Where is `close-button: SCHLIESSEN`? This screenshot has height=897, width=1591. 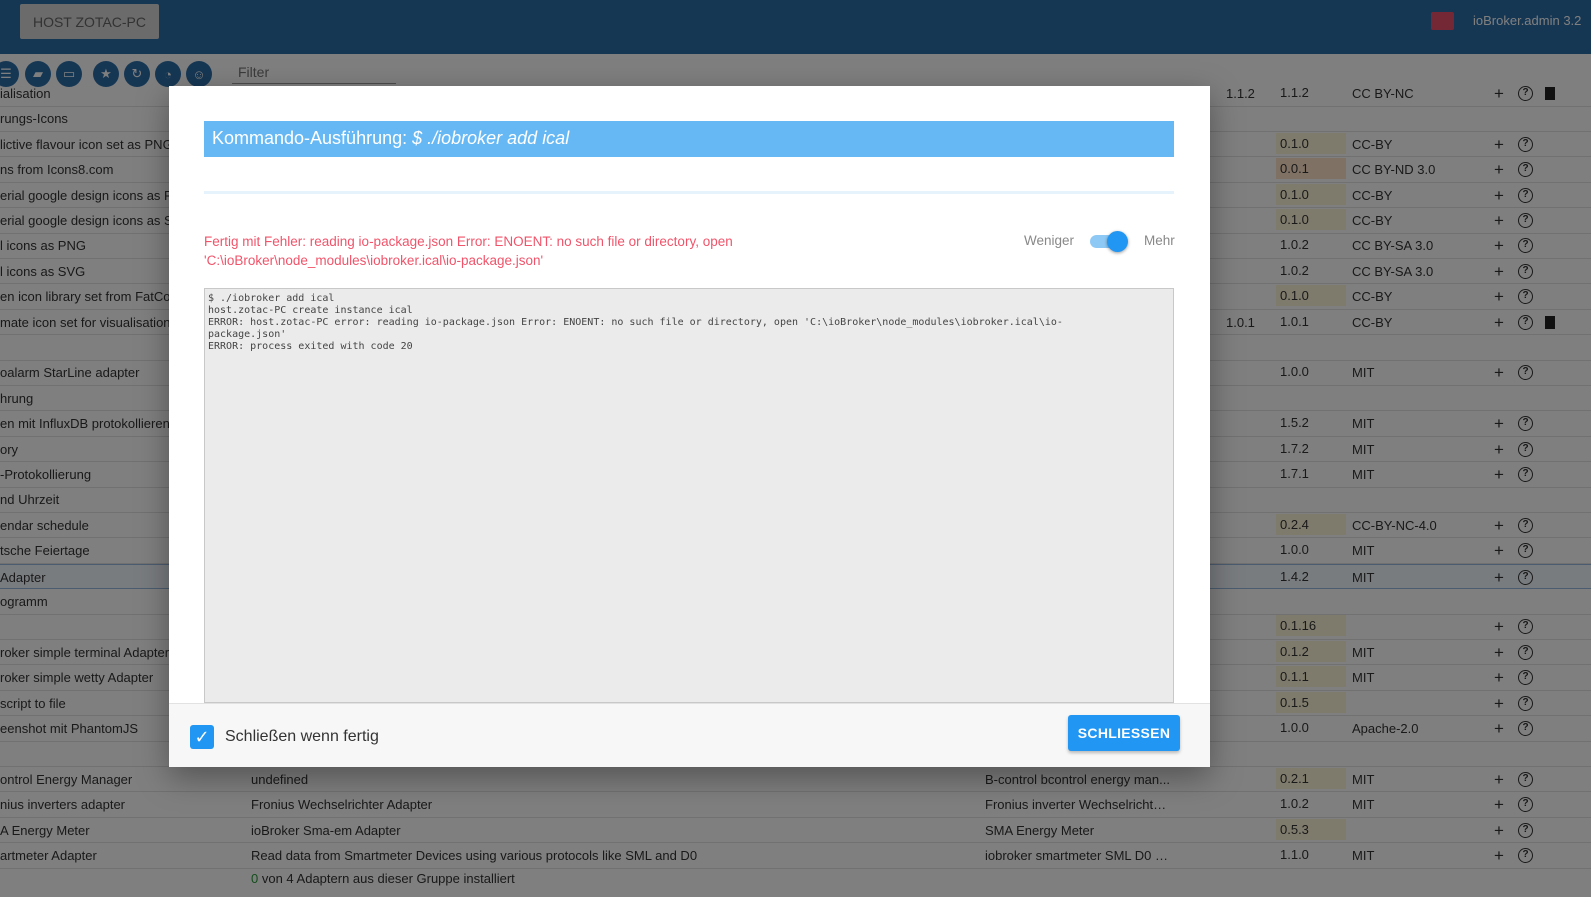
close-button: SCHLIESSEN is located at coordinates (1124, 733).